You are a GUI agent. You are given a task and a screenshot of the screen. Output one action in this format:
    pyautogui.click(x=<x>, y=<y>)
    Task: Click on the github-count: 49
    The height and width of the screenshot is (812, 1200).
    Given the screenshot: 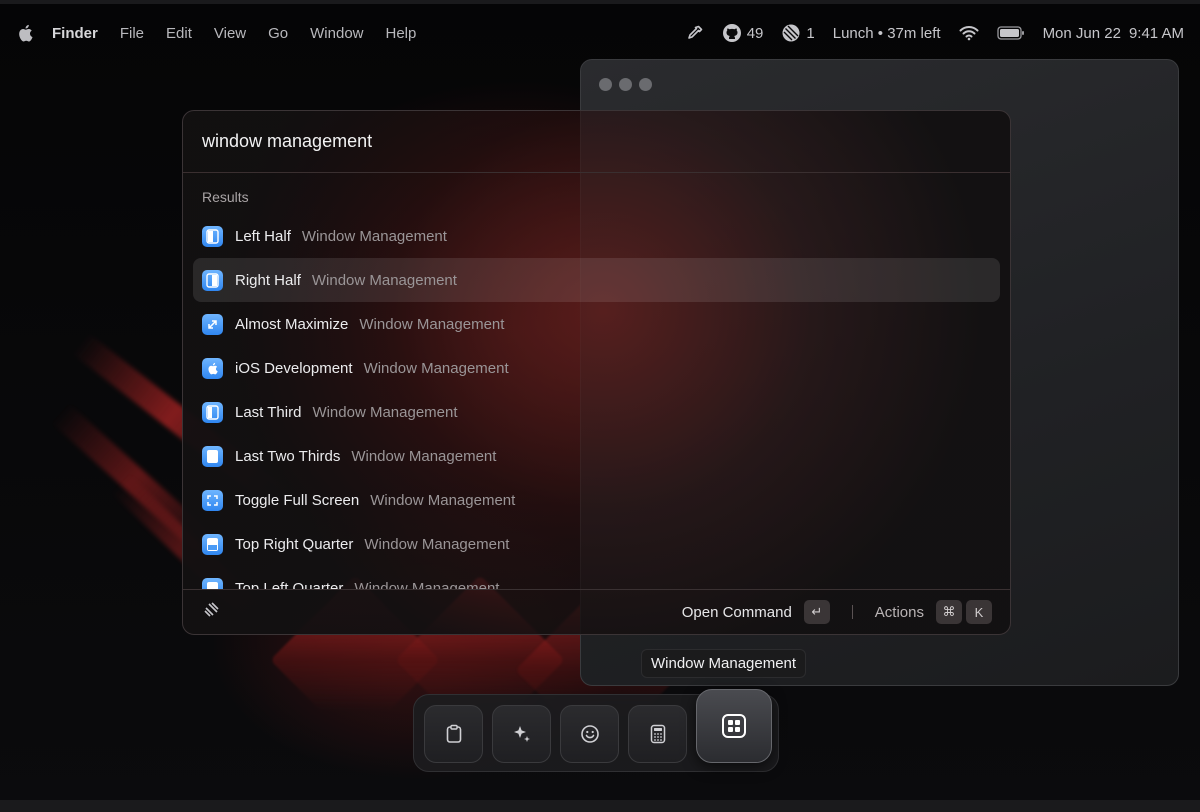 What is the action you would take?
    pyautogui.click(x=755, y=33)
    